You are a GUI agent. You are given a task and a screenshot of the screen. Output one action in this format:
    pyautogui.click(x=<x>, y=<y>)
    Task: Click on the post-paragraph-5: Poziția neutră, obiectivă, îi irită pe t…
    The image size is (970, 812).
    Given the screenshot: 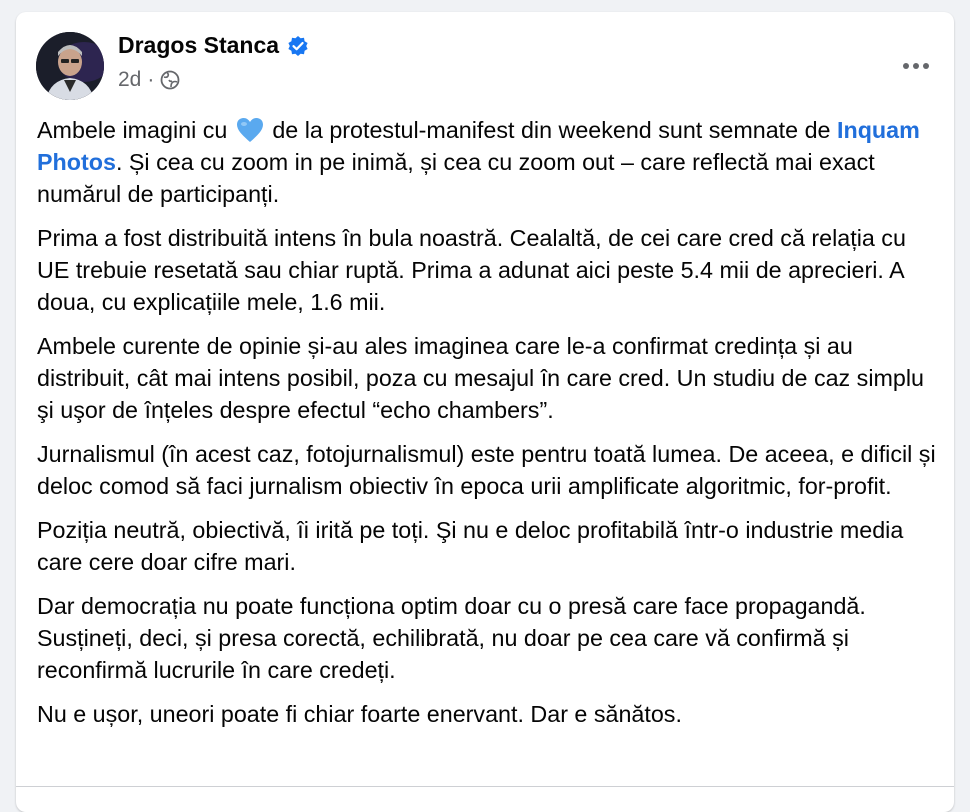 What is the action you would take?
    pyautogui.click(x=470, y=546)
    